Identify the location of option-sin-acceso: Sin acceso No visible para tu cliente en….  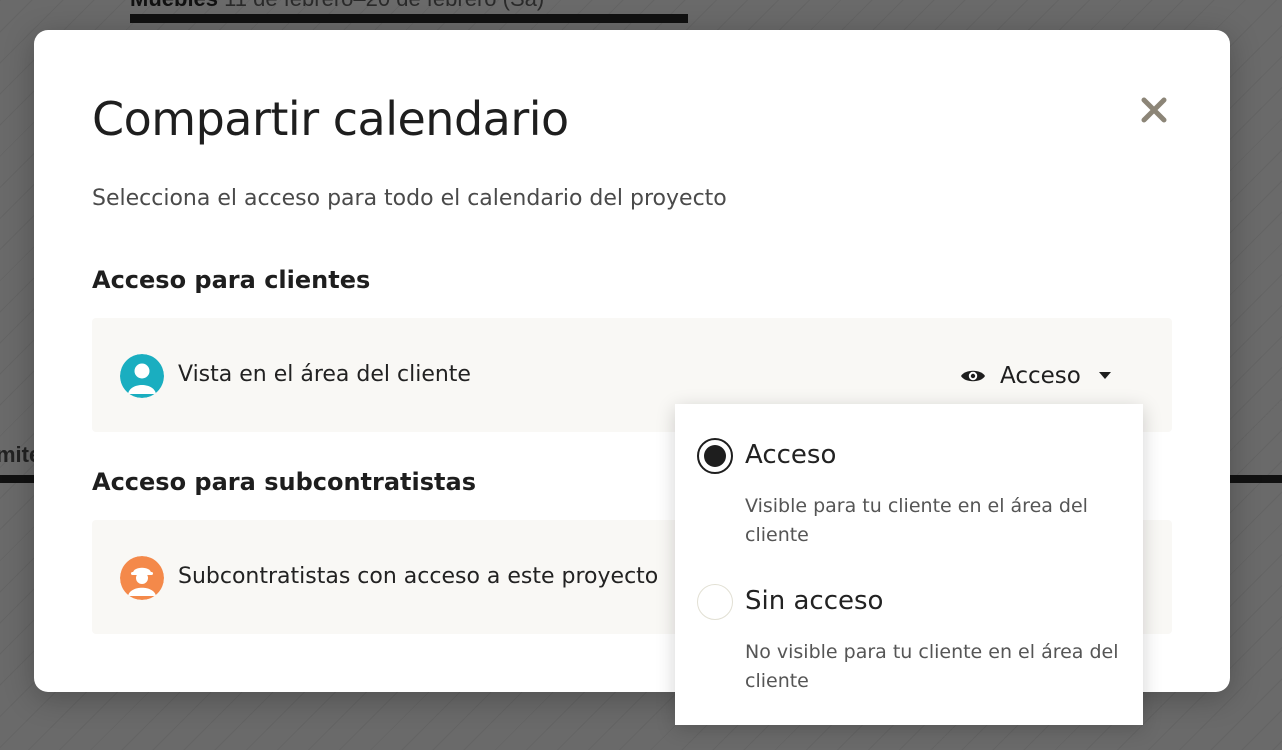
(910, 642).